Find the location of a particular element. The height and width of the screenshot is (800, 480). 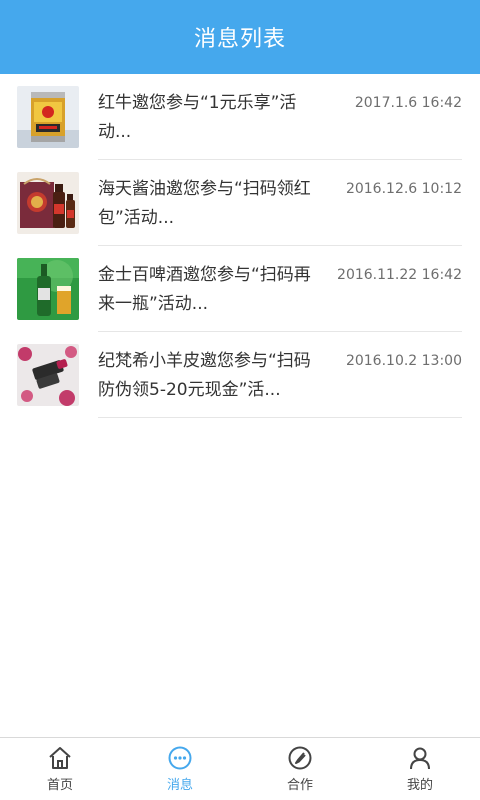

message-item-redbull: 红牛邀您参与“1元乐享”活动... 2017.1.6 16:42 is located at coordinates (240, 117).